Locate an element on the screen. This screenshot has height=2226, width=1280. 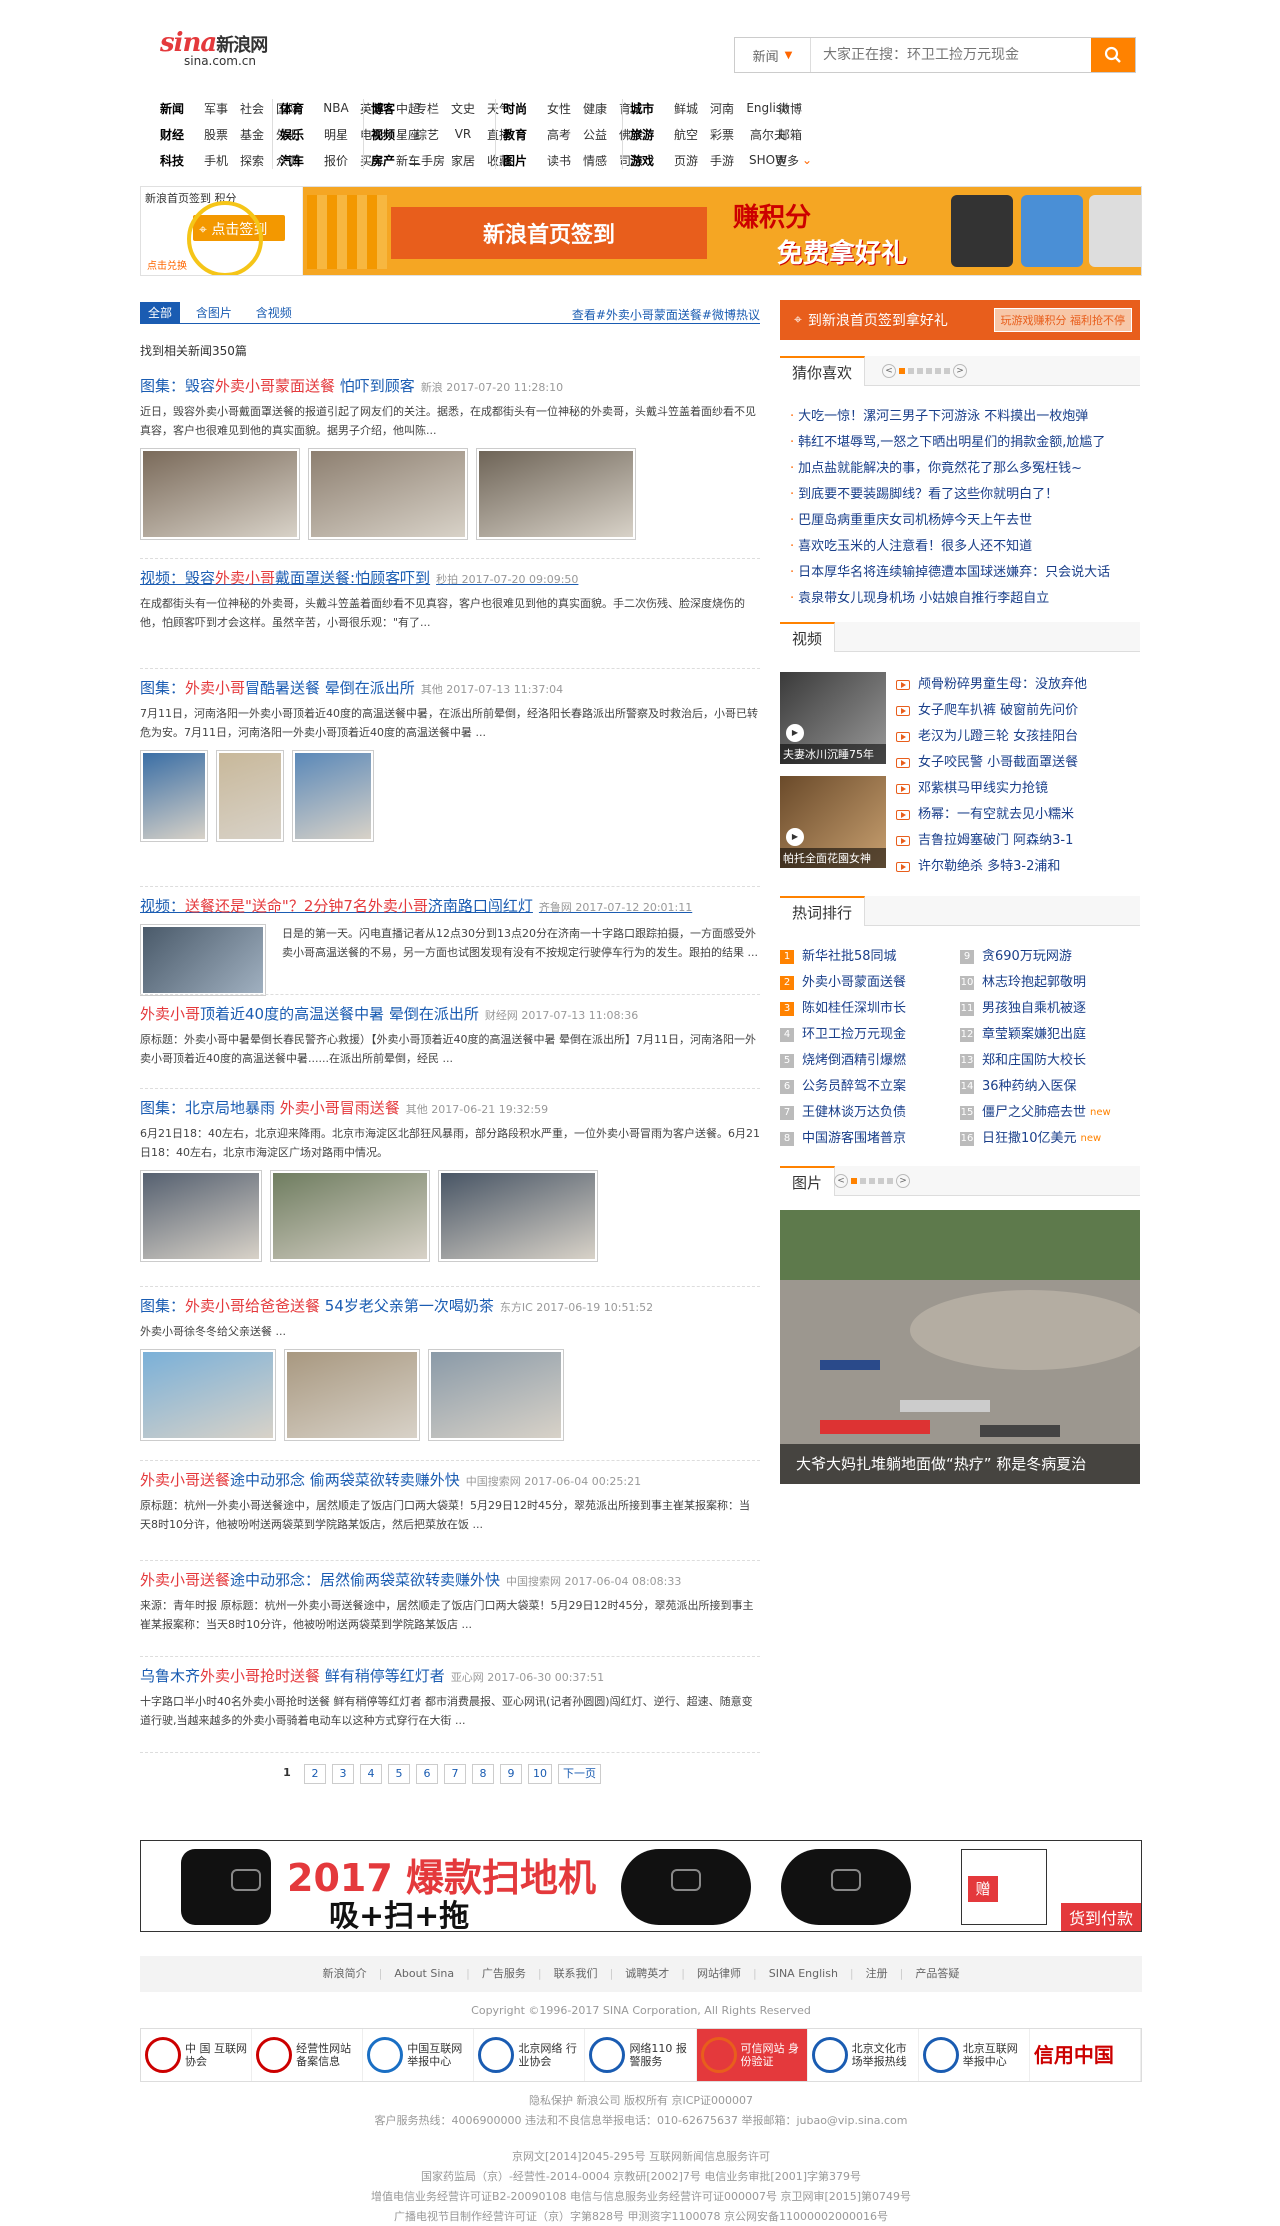
trust-badge: 经营性网站 备案信息 is located at coordinates (308, 2055).